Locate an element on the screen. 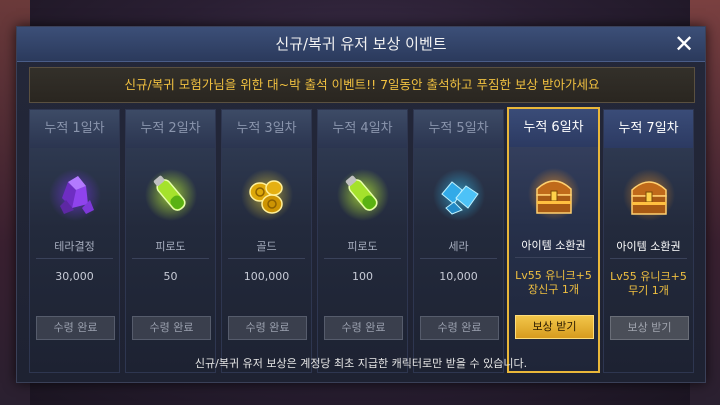 This screenshot has height=405, width=720. day-label: 누적 1일차 is located at coordinates (74, 129).